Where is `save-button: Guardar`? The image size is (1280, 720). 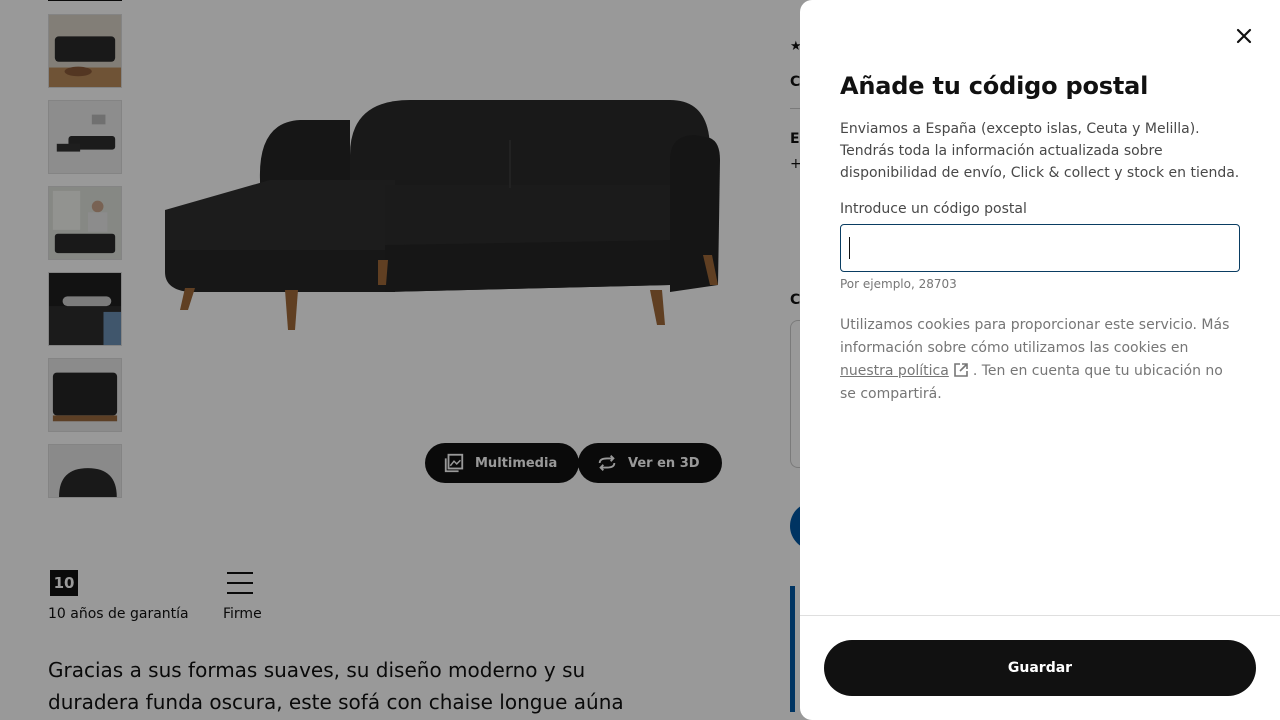 save-button: Guardar is located at coordinates (1040, 668).